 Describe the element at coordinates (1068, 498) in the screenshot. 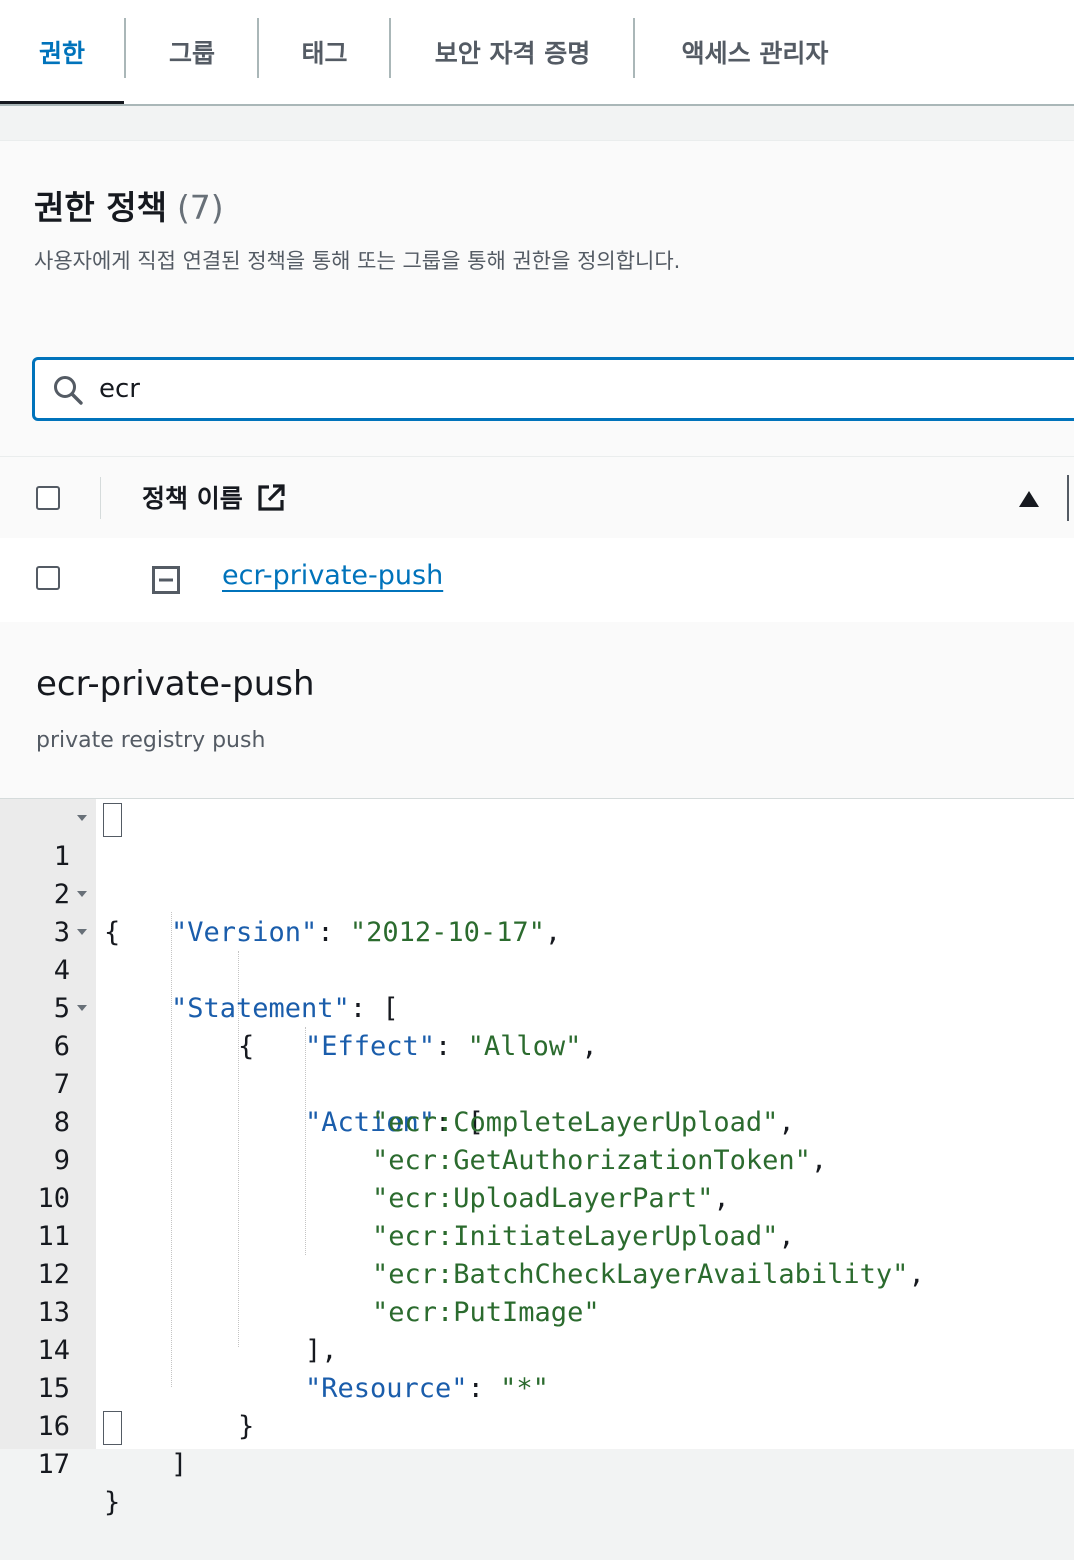

I see `column-resize-handle` at that location.